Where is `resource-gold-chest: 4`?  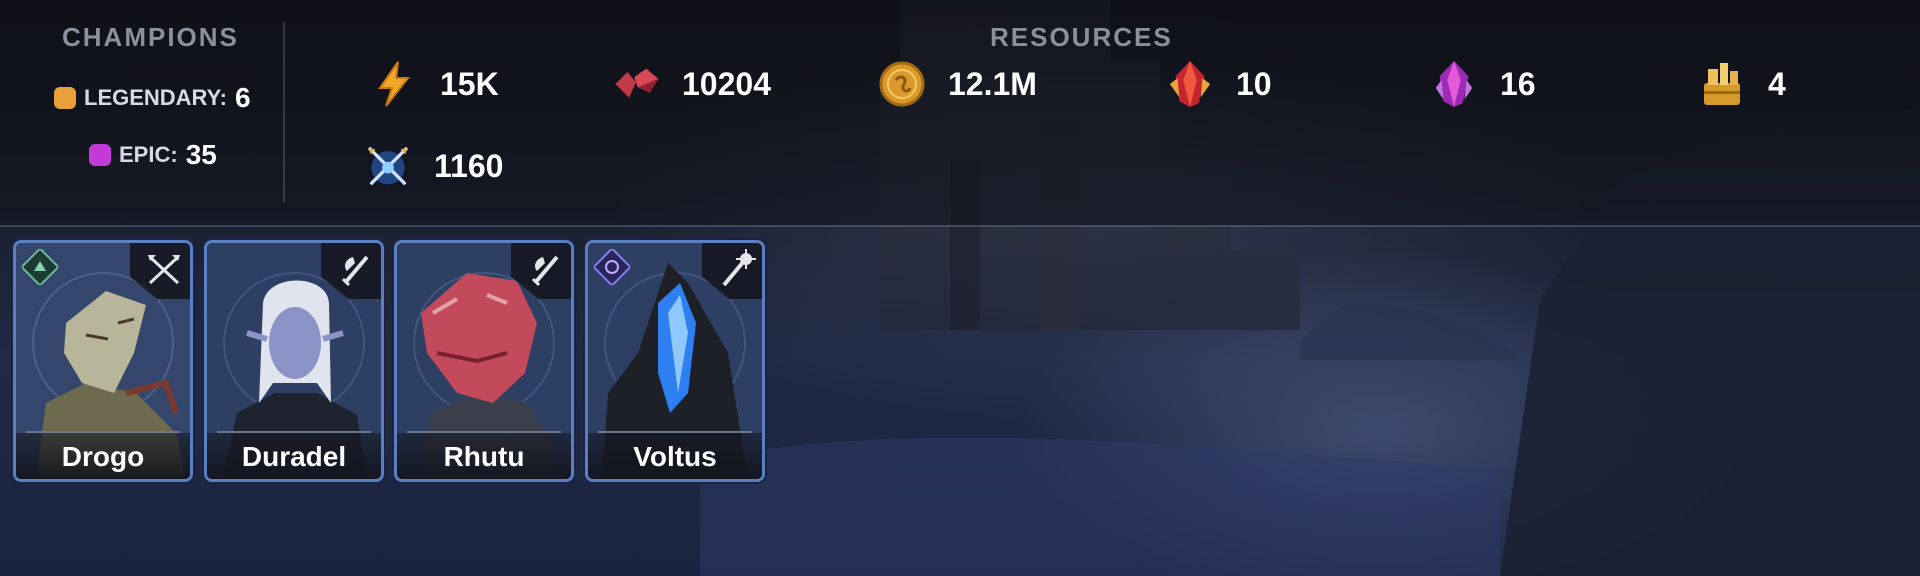 resource-gold-chest: 4 is located at coordinates (1742, 84).